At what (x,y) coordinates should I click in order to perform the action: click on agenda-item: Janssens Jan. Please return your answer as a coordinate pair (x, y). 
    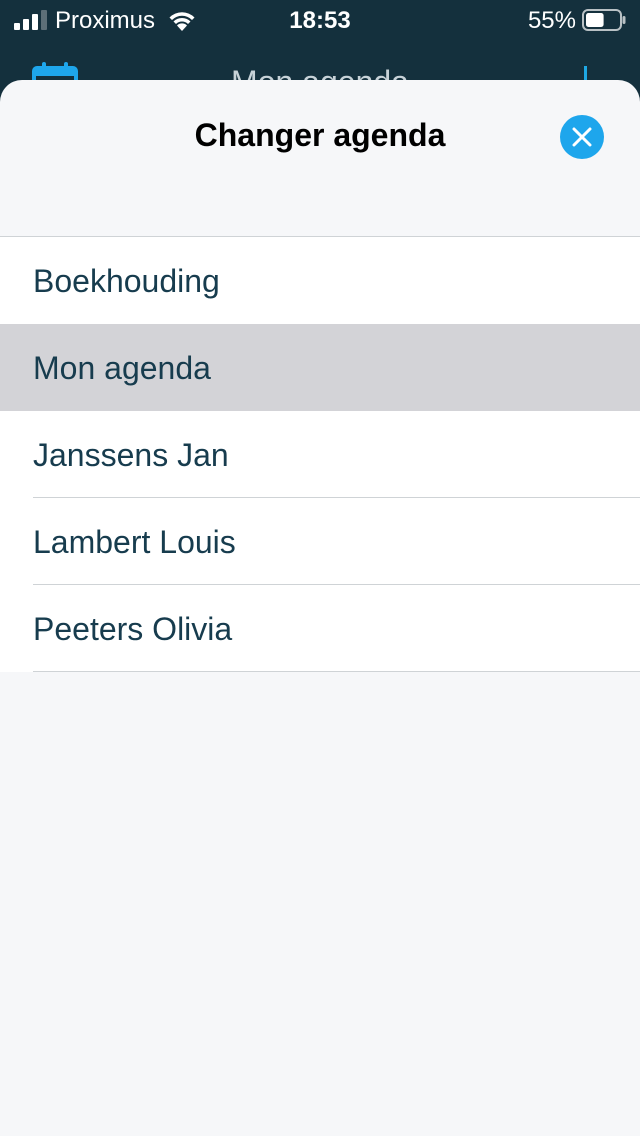
    Looking at the image, I should click on (320, 454).